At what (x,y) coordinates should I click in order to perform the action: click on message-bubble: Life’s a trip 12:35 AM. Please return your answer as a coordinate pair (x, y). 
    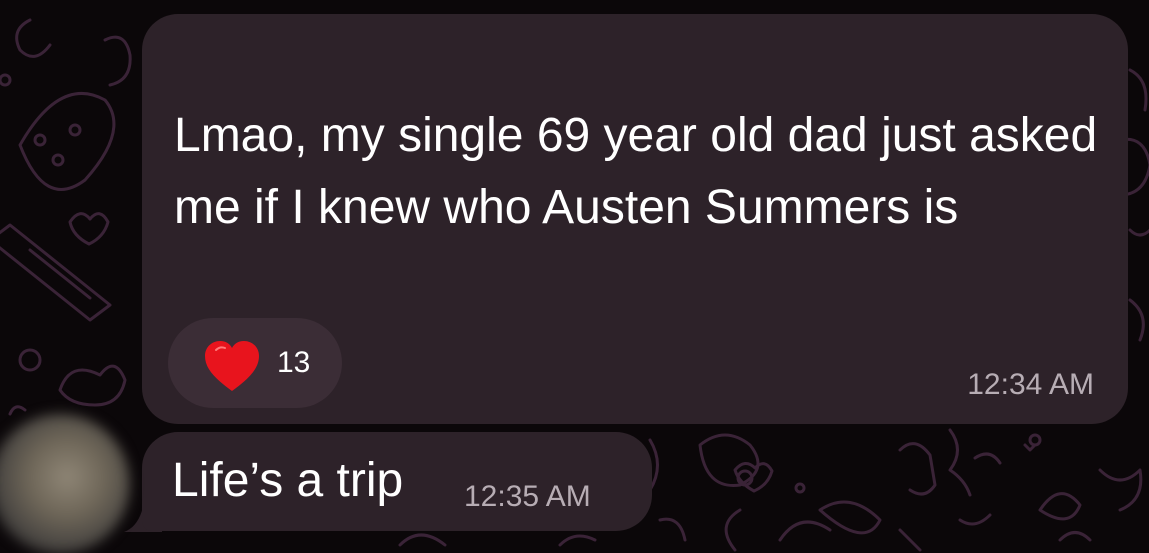
    Looking at the image, I should click on (397, 481).